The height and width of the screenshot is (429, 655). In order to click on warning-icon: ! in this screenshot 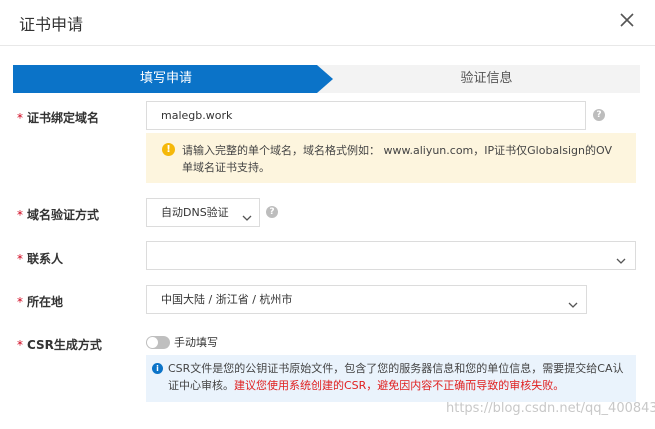, I will do `click(168, 149)`.